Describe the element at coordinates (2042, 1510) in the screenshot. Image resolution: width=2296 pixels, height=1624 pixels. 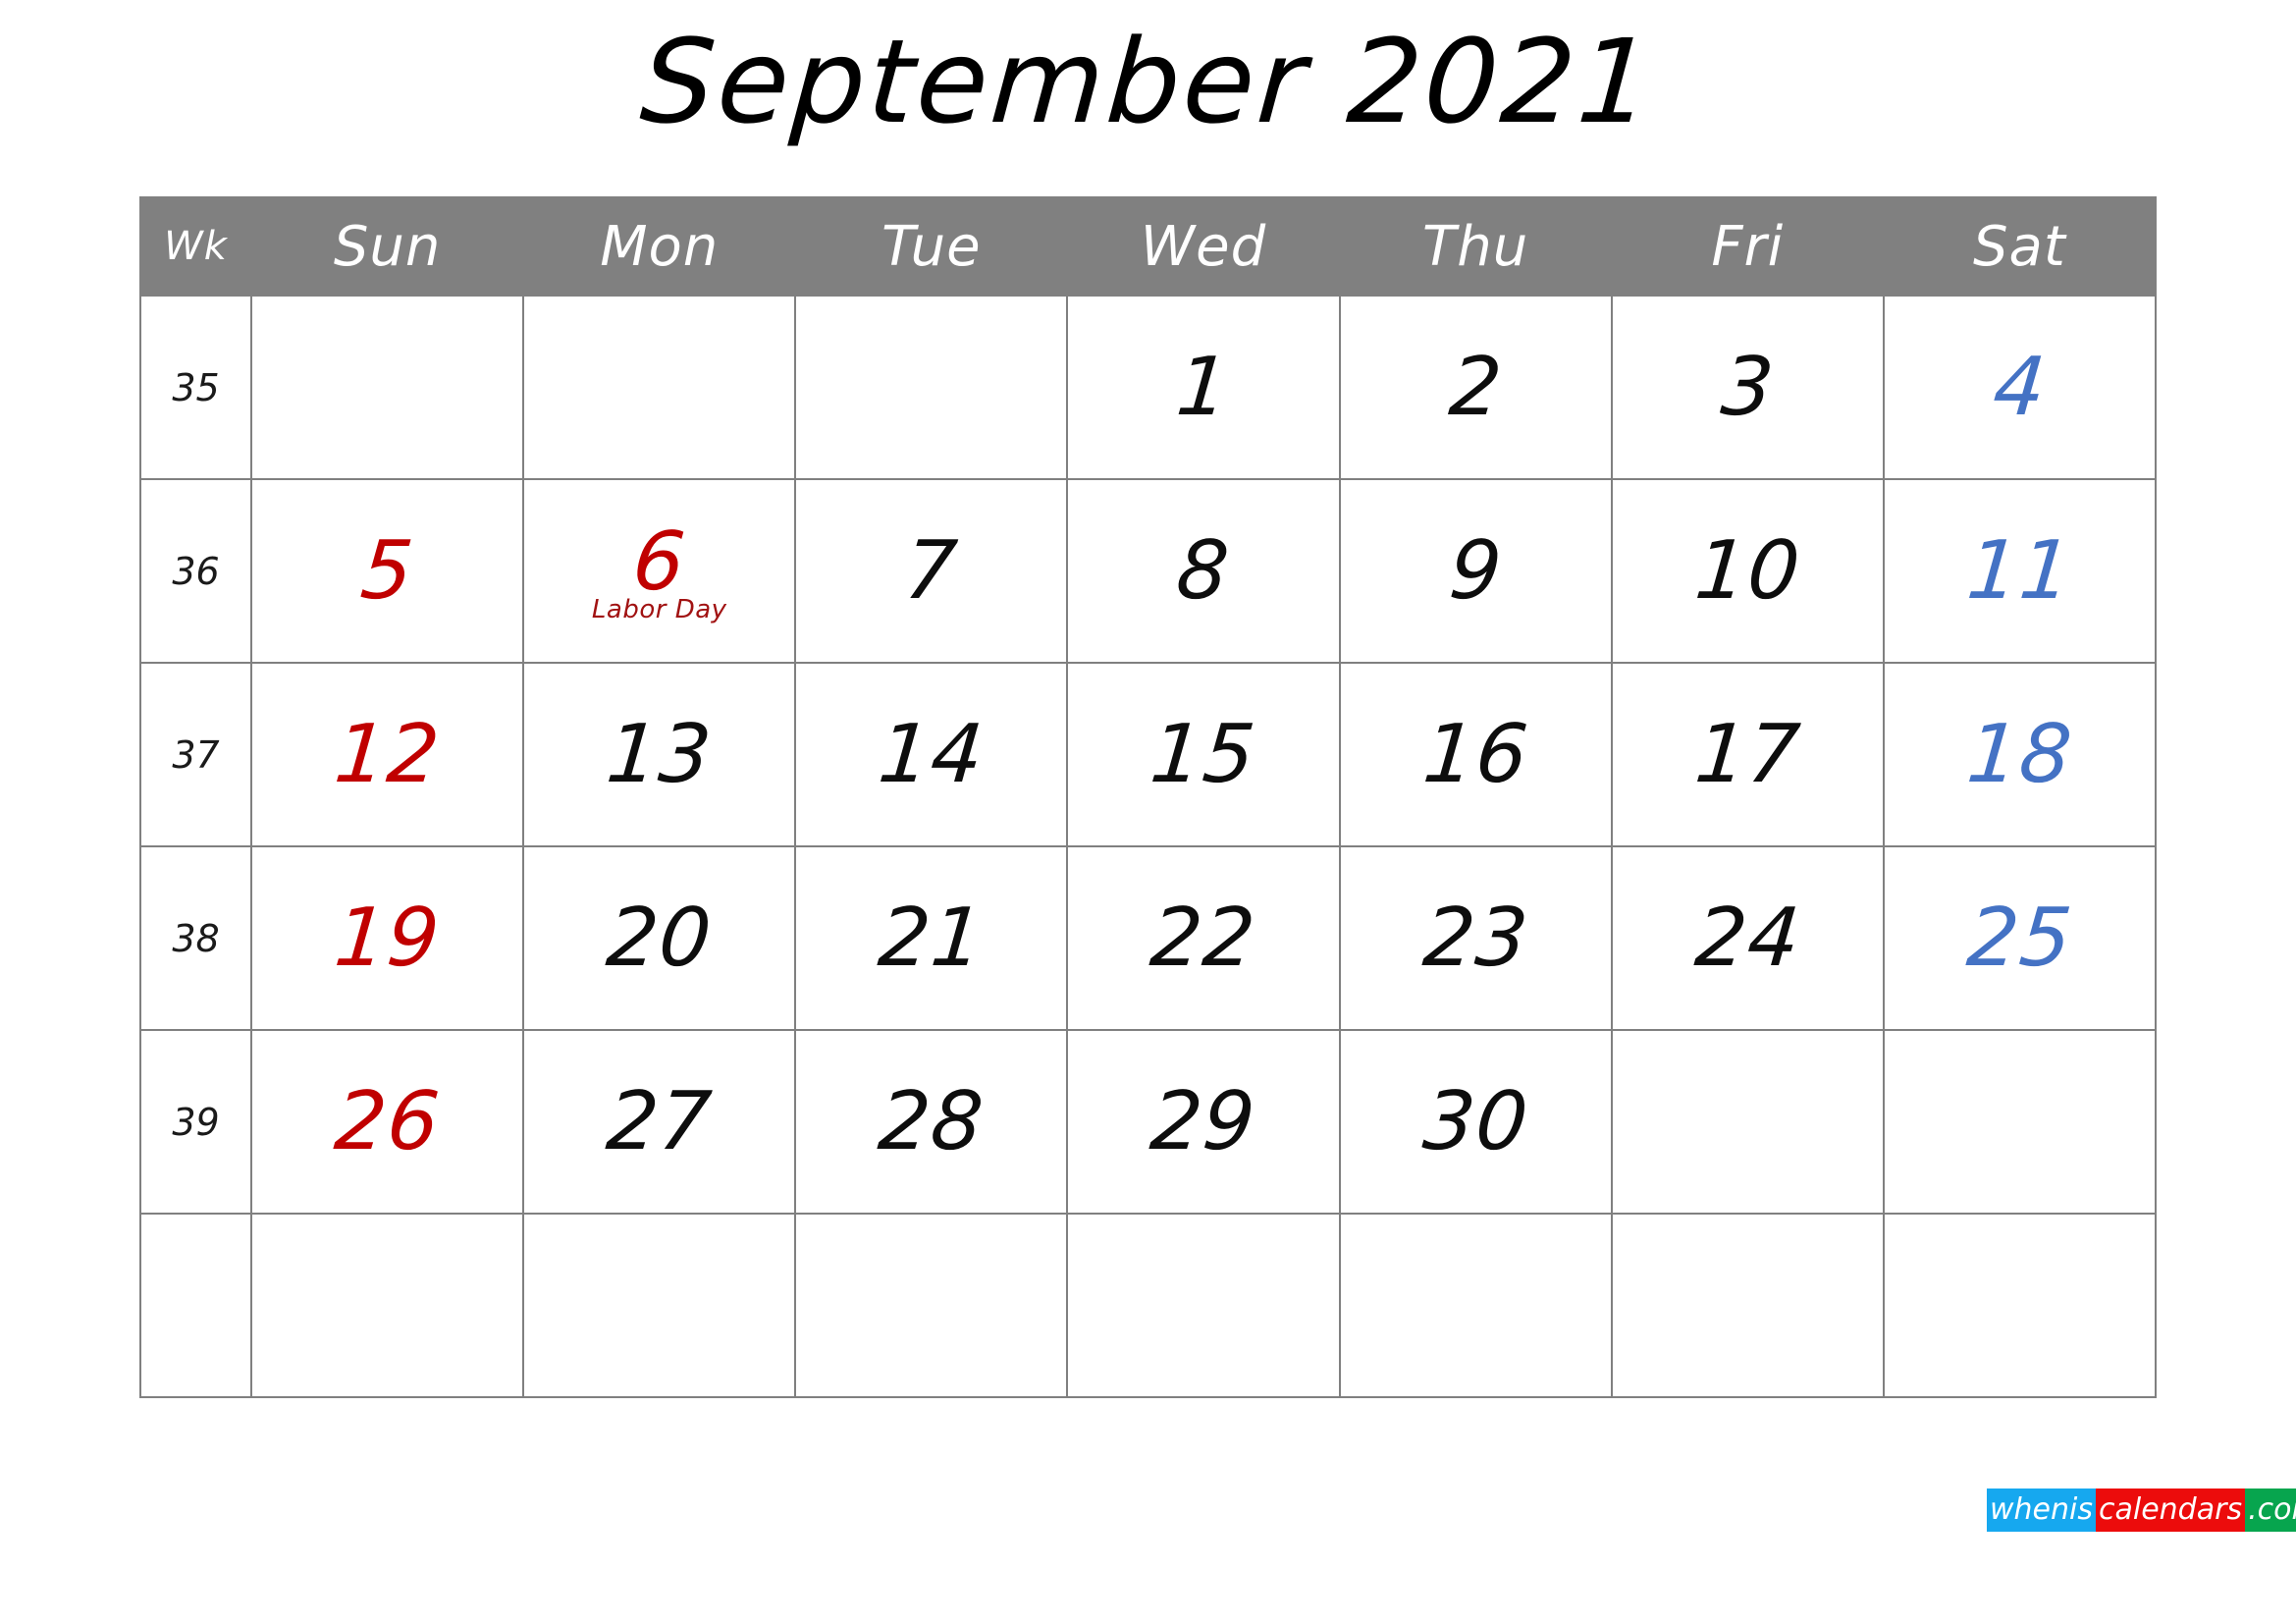
I see `logo-part-whenis: whenis` at that location.